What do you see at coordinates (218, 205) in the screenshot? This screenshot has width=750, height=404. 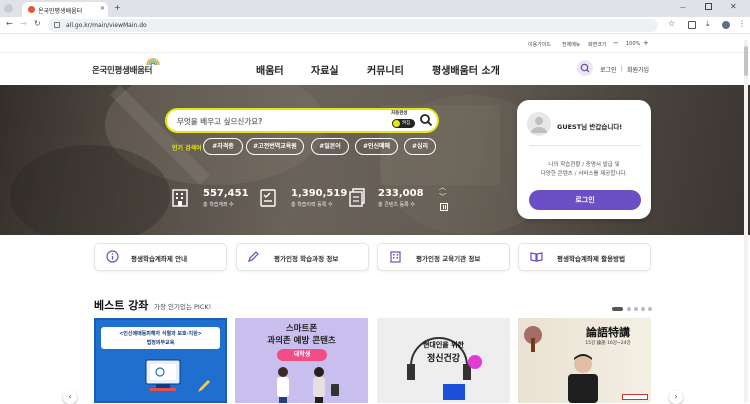 I see `stat-accounts-label: 총 학습계좌 수` at bounding box center [218, 205].